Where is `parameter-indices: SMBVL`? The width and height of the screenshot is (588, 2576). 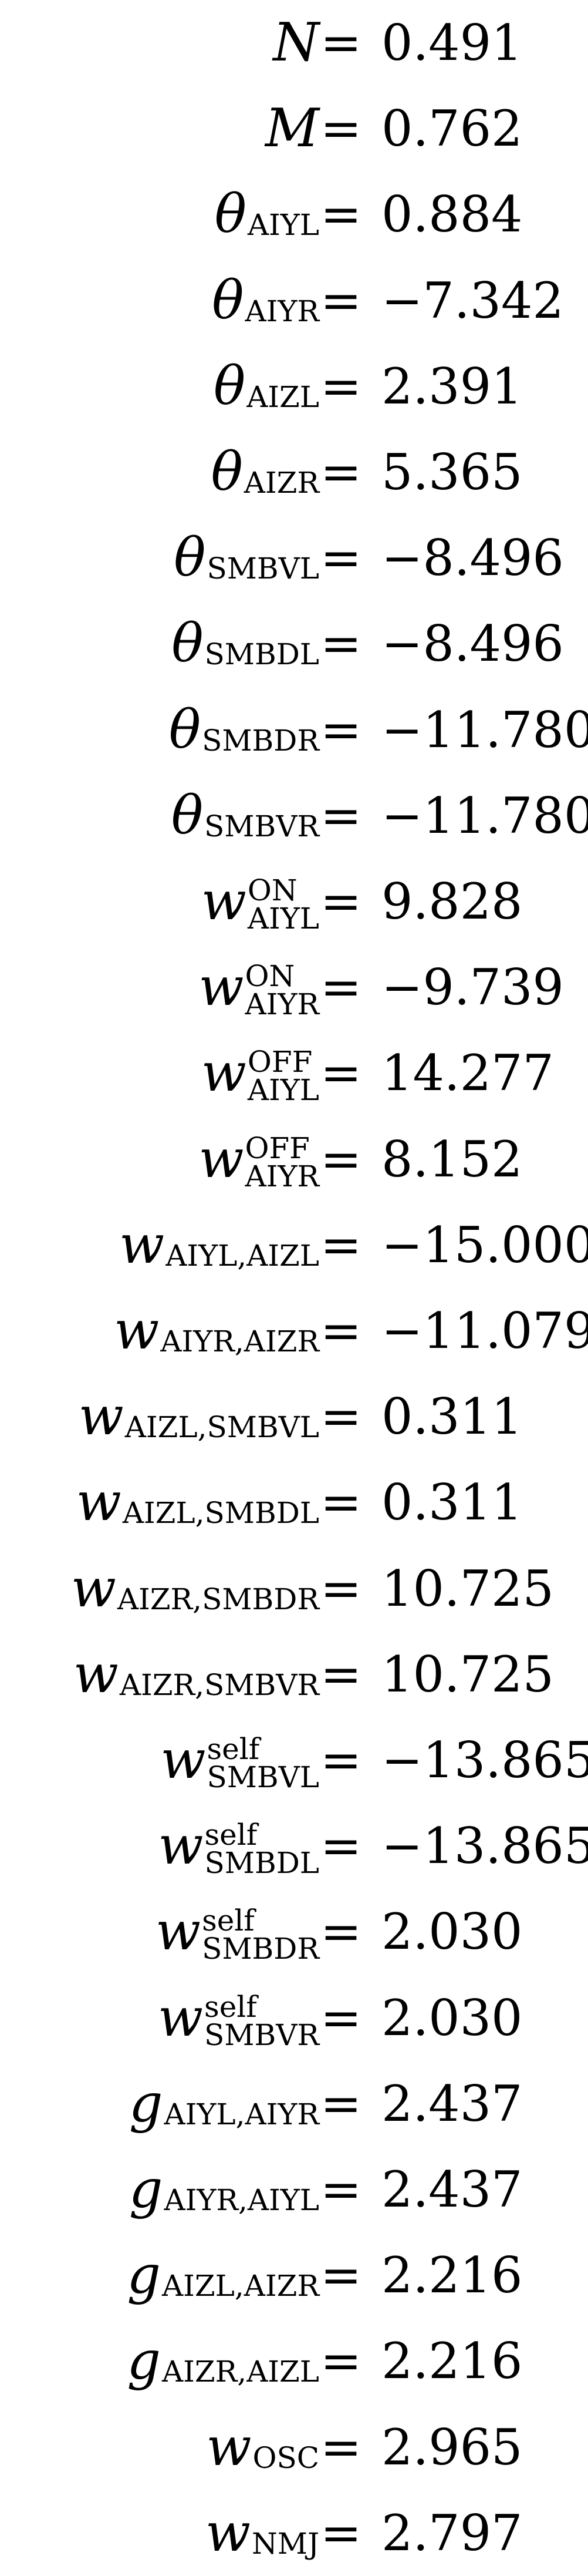 parameter-indices: SMBVL is located at coordinates (263, 563).